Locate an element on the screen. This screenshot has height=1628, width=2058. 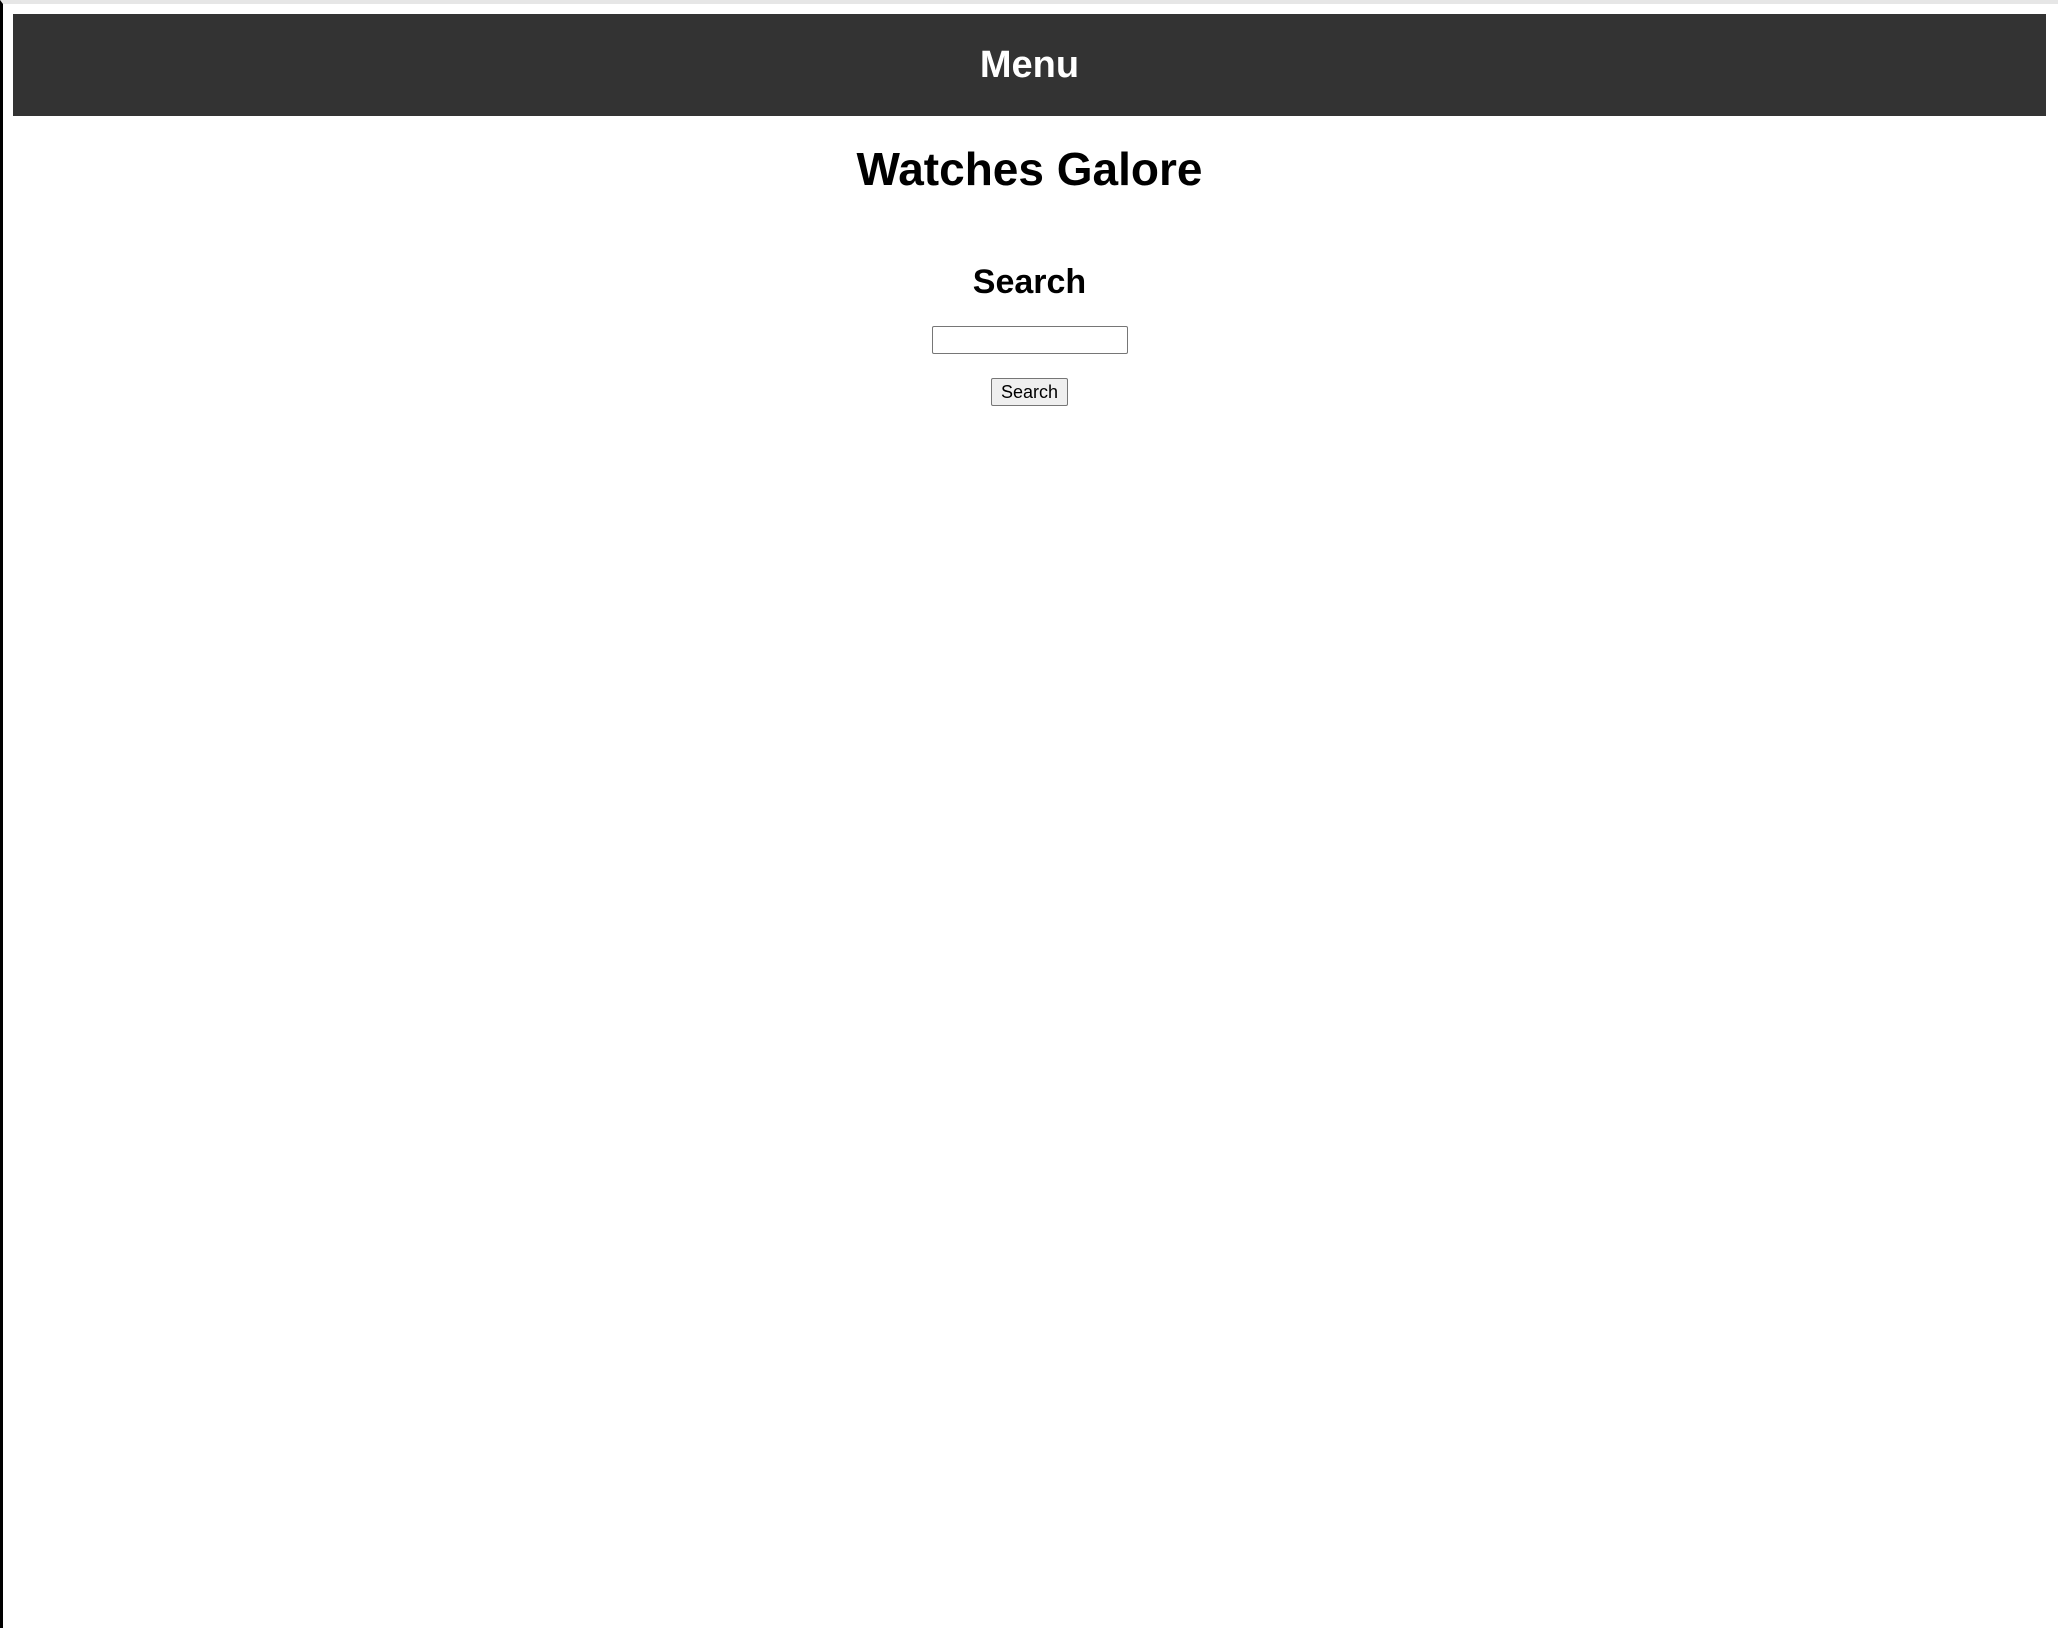
menu-bar: Menu is located at coordinates (1029, 65).